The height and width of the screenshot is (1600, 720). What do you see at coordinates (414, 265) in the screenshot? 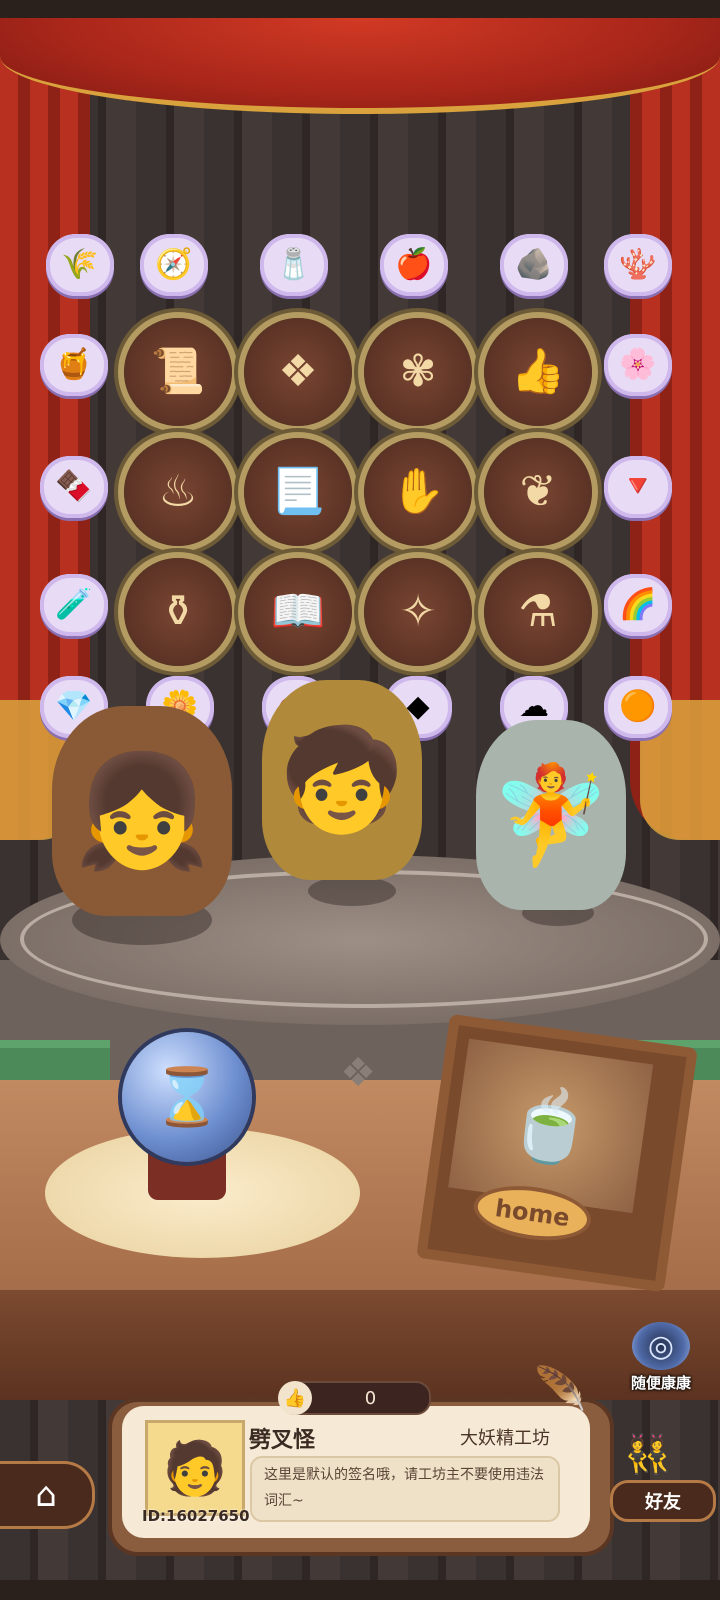
I see `item-red-apple: 🍎` at bounding box center [414, 265].